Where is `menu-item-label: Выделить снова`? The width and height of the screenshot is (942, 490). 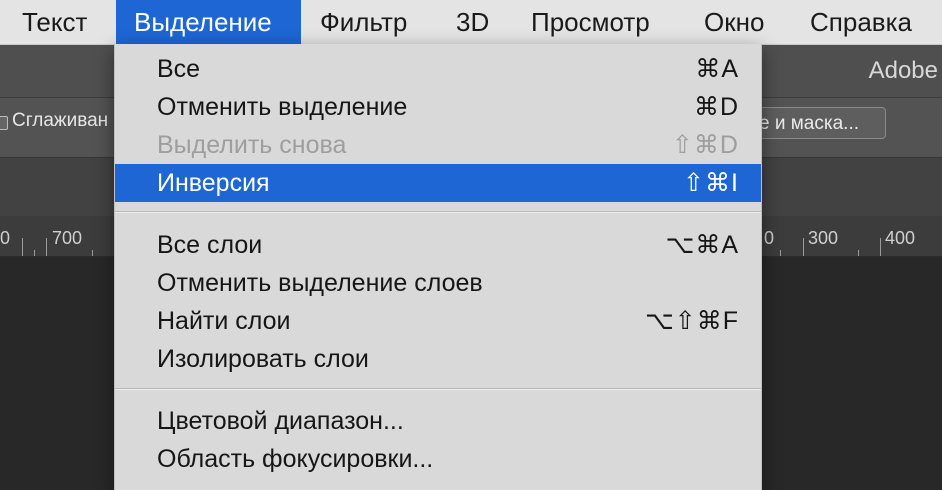 menu-item-label: Выделить снова is located at coordinates (252, 145).